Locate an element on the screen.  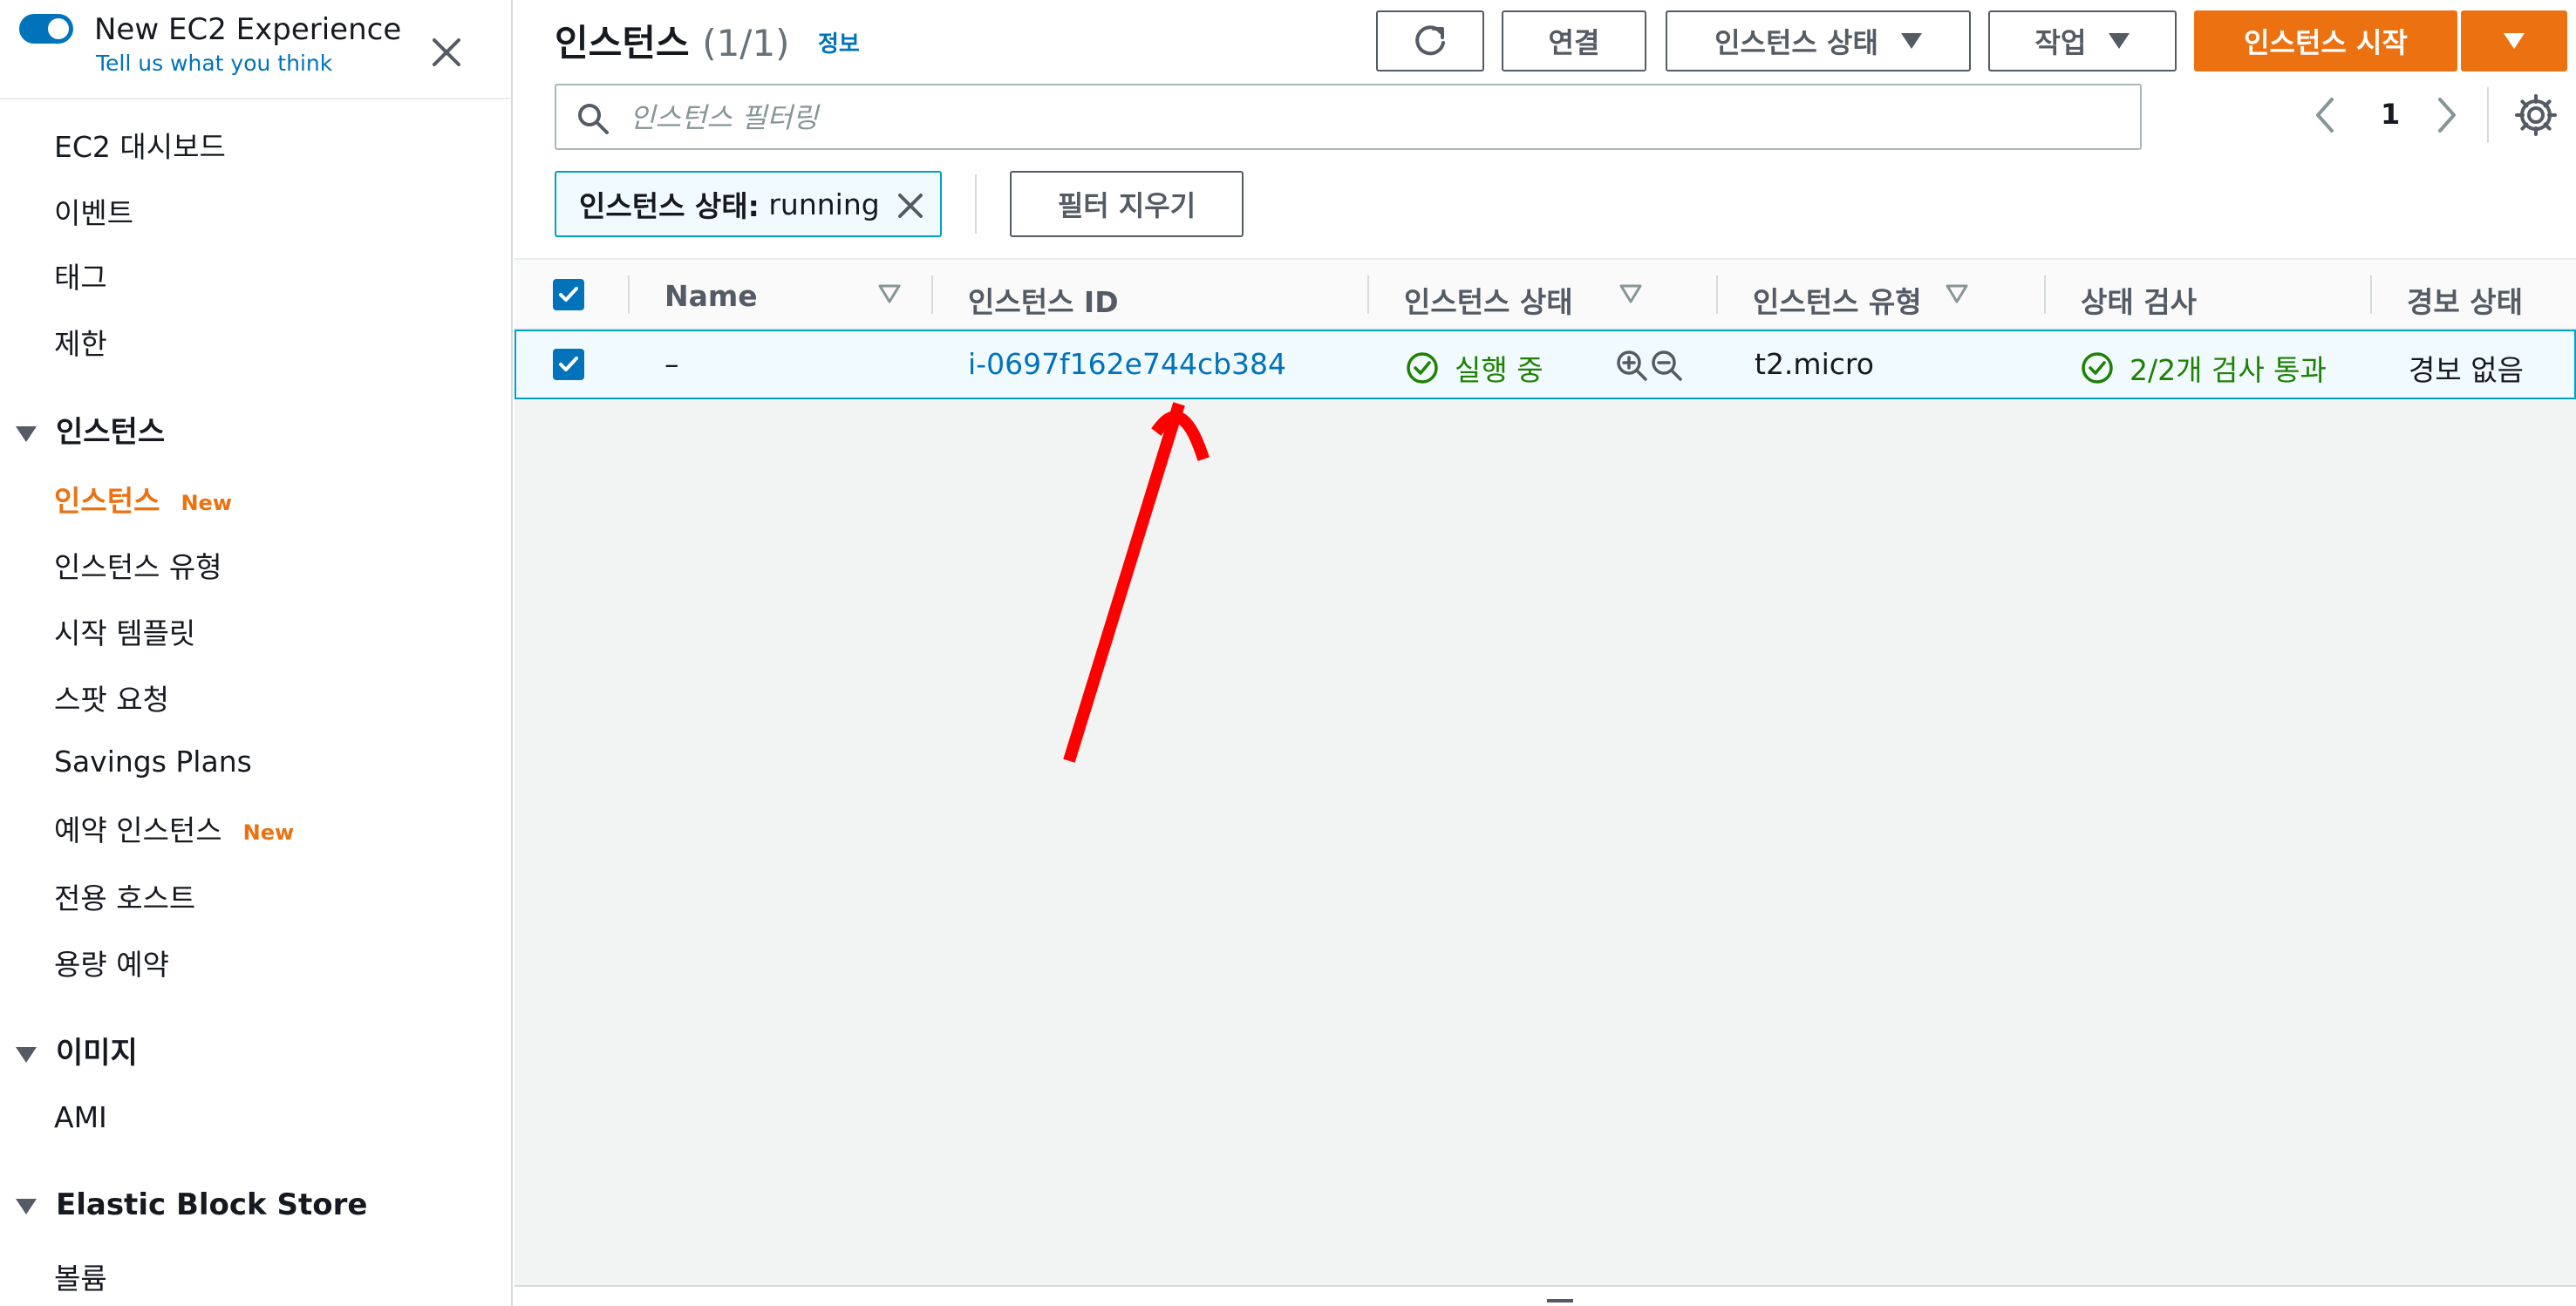
sidebar-item-volumes: 볼륨 is located at coordinates (81, 1276).